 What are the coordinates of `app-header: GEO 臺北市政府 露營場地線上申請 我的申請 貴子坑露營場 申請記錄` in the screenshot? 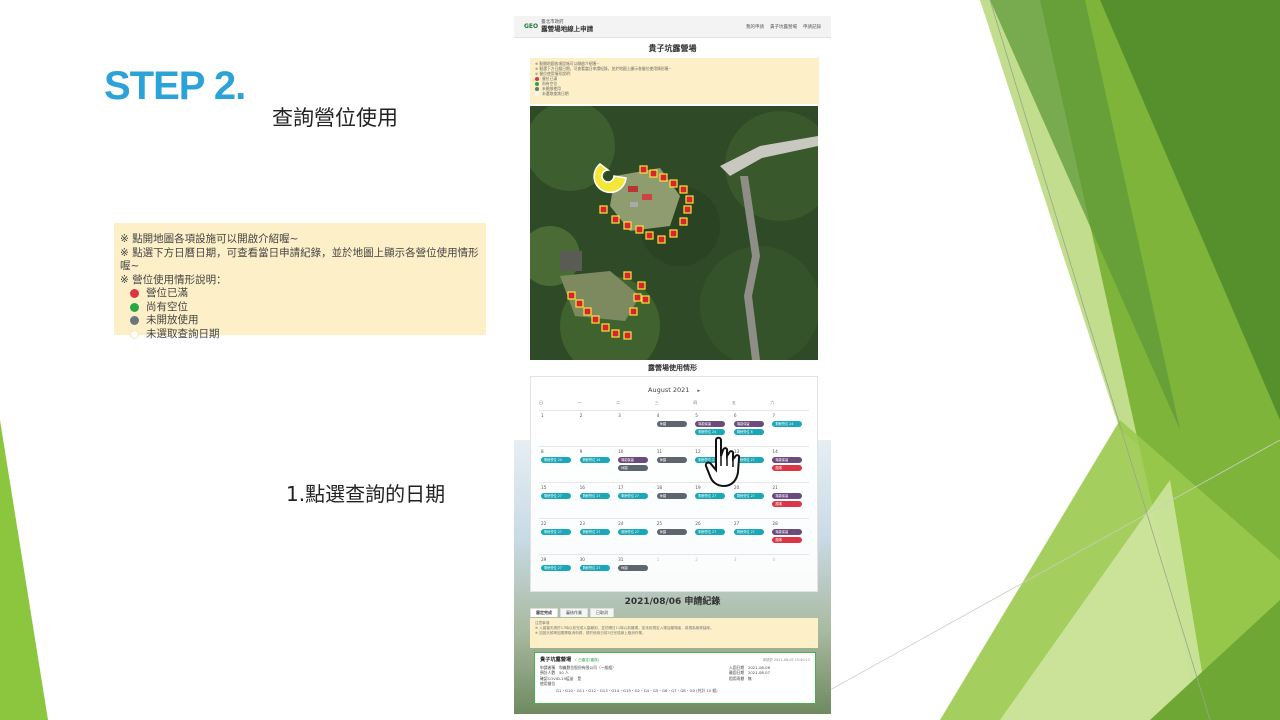 It's located at (672, 27).